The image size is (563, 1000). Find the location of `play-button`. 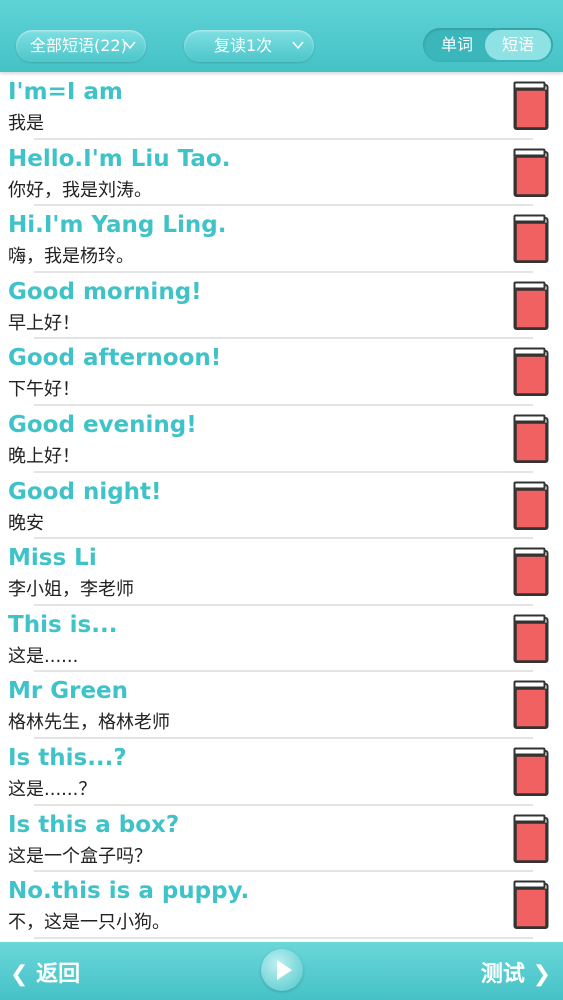

play-button is located at coordinates (282, 970).